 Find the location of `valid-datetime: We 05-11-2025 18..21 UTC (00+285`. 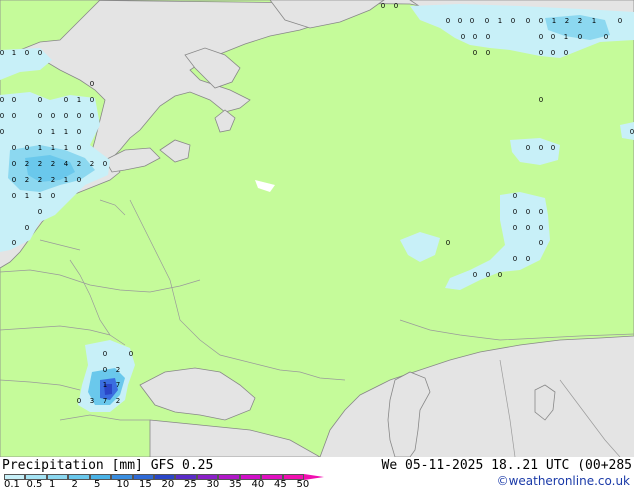

valid-datetime: We 05-11-2025 18..21 UTC (00+285 is located at coordinates (506, 465).